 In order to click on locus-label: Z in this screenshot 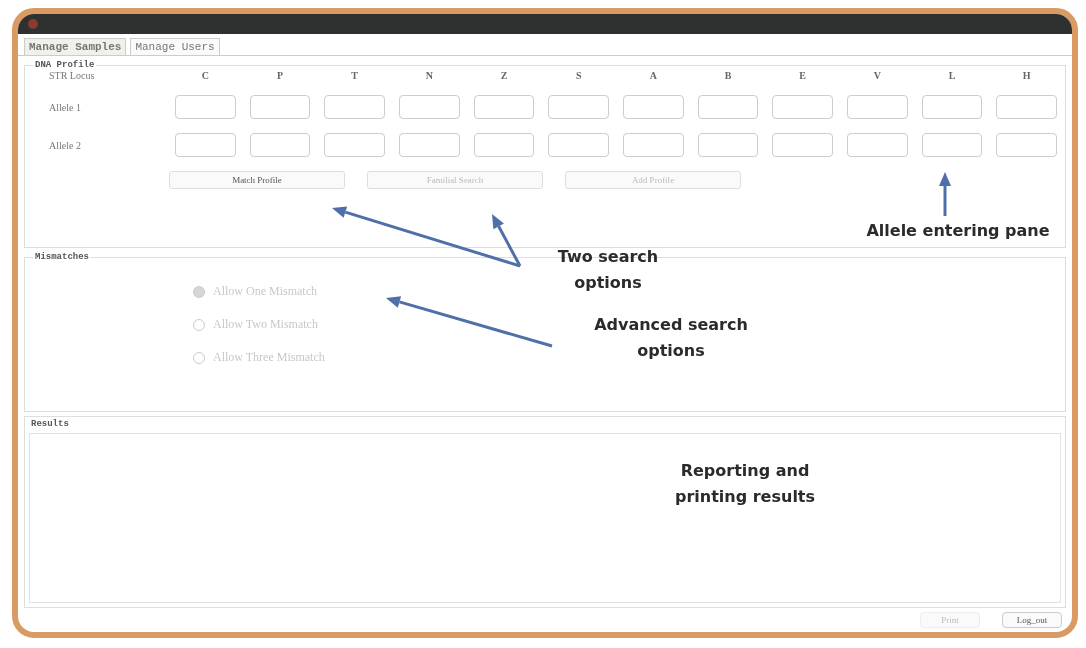, I will do `click(504, 75)`.